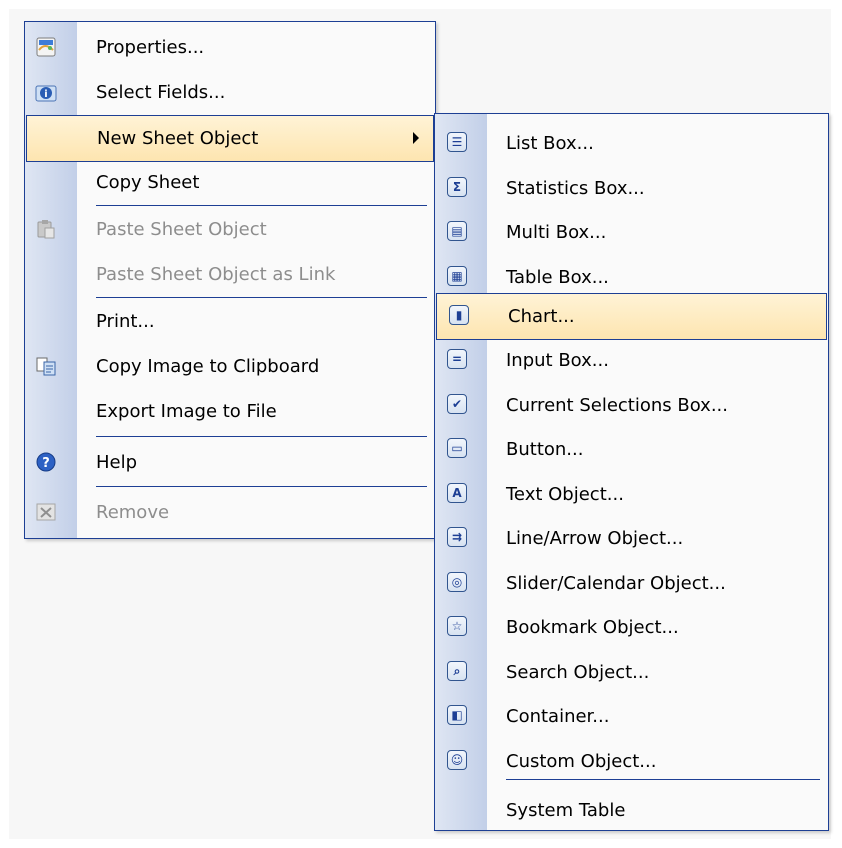 Image resolution: width=842 pixels, height=848 pixels. What do you see at coordinates (230, 462) in the screenshot?
I see `menu-item-help: ? Help` at bounding box center [230, 462].